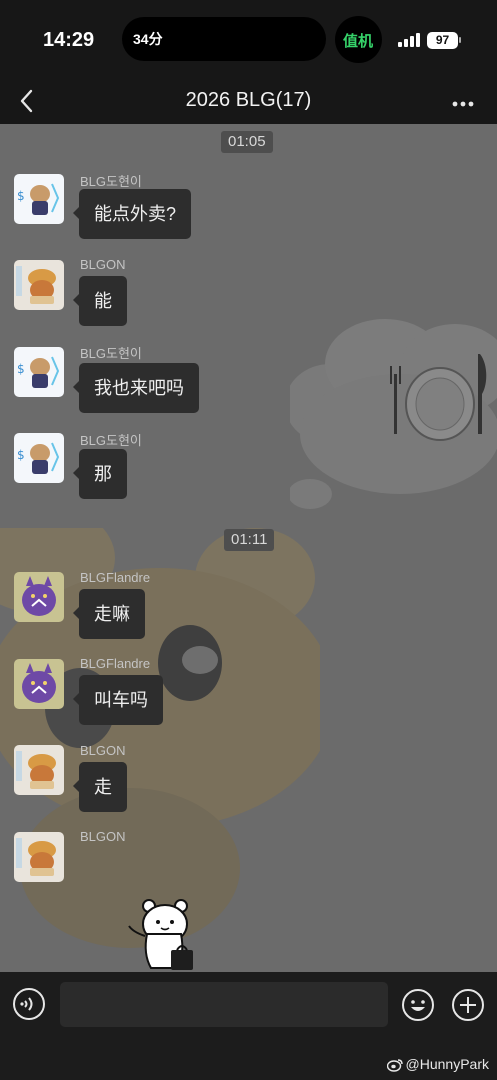  What do you see at coordinates (224, 1004) in the screenshot?
I see `message-input` at bounding box center [224, 1004].